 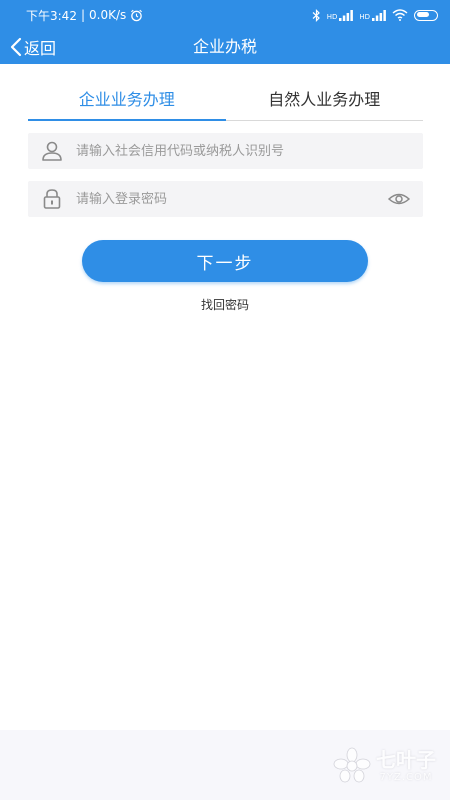 What do you see at coordinates (225, 261) in the screenshot?
I see `next-step-button: 下一步` at bounding box center [225, 261].